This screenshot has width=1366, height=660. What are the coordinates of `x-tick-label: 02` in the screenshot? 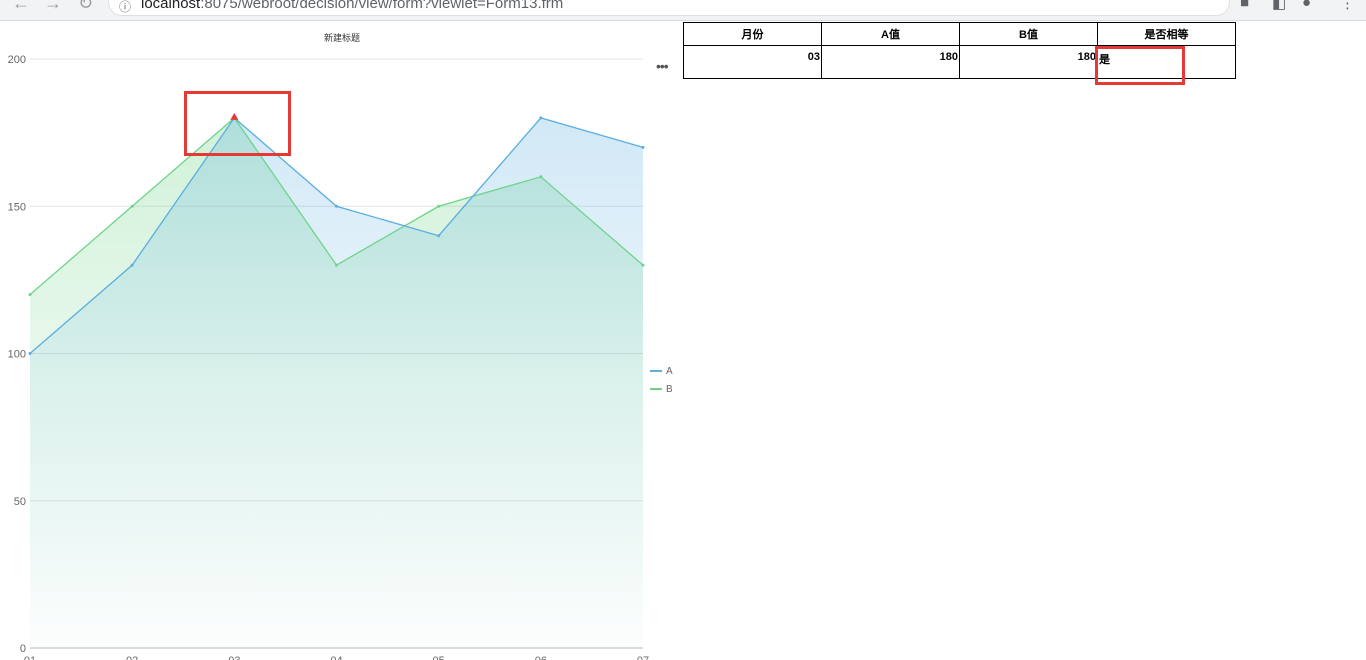 It's located at (132, 657).